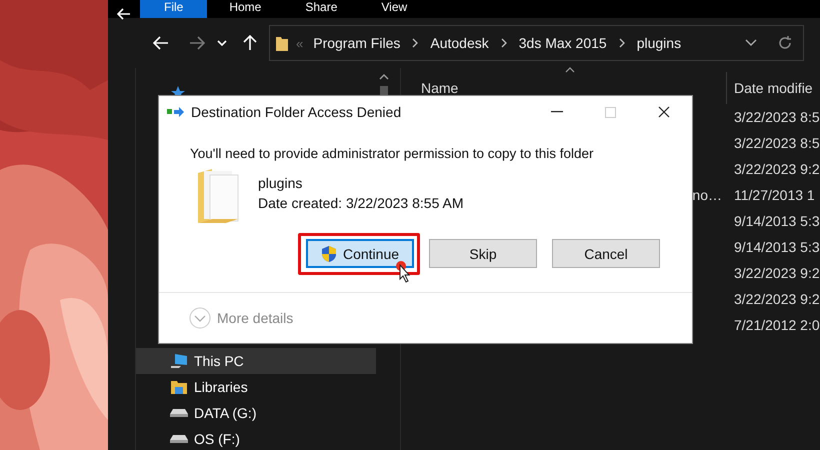 The image size is (820, 450). What do you see at coordinates (256, 361) in the screenshot?
I see `sidebar-item: This PC` at bounding box center [256, 361].